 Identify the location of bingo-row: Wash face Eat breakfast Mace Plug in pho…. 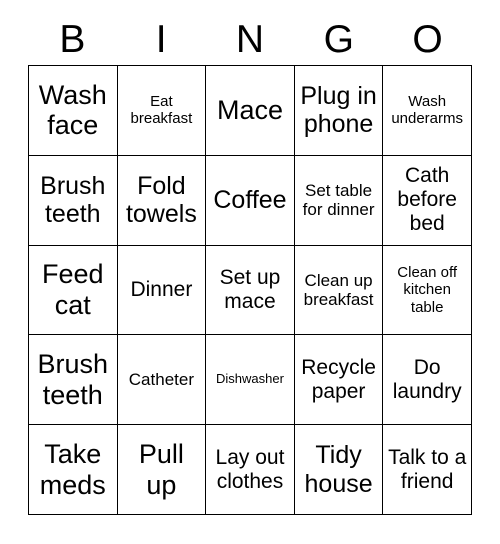
(250, 111).